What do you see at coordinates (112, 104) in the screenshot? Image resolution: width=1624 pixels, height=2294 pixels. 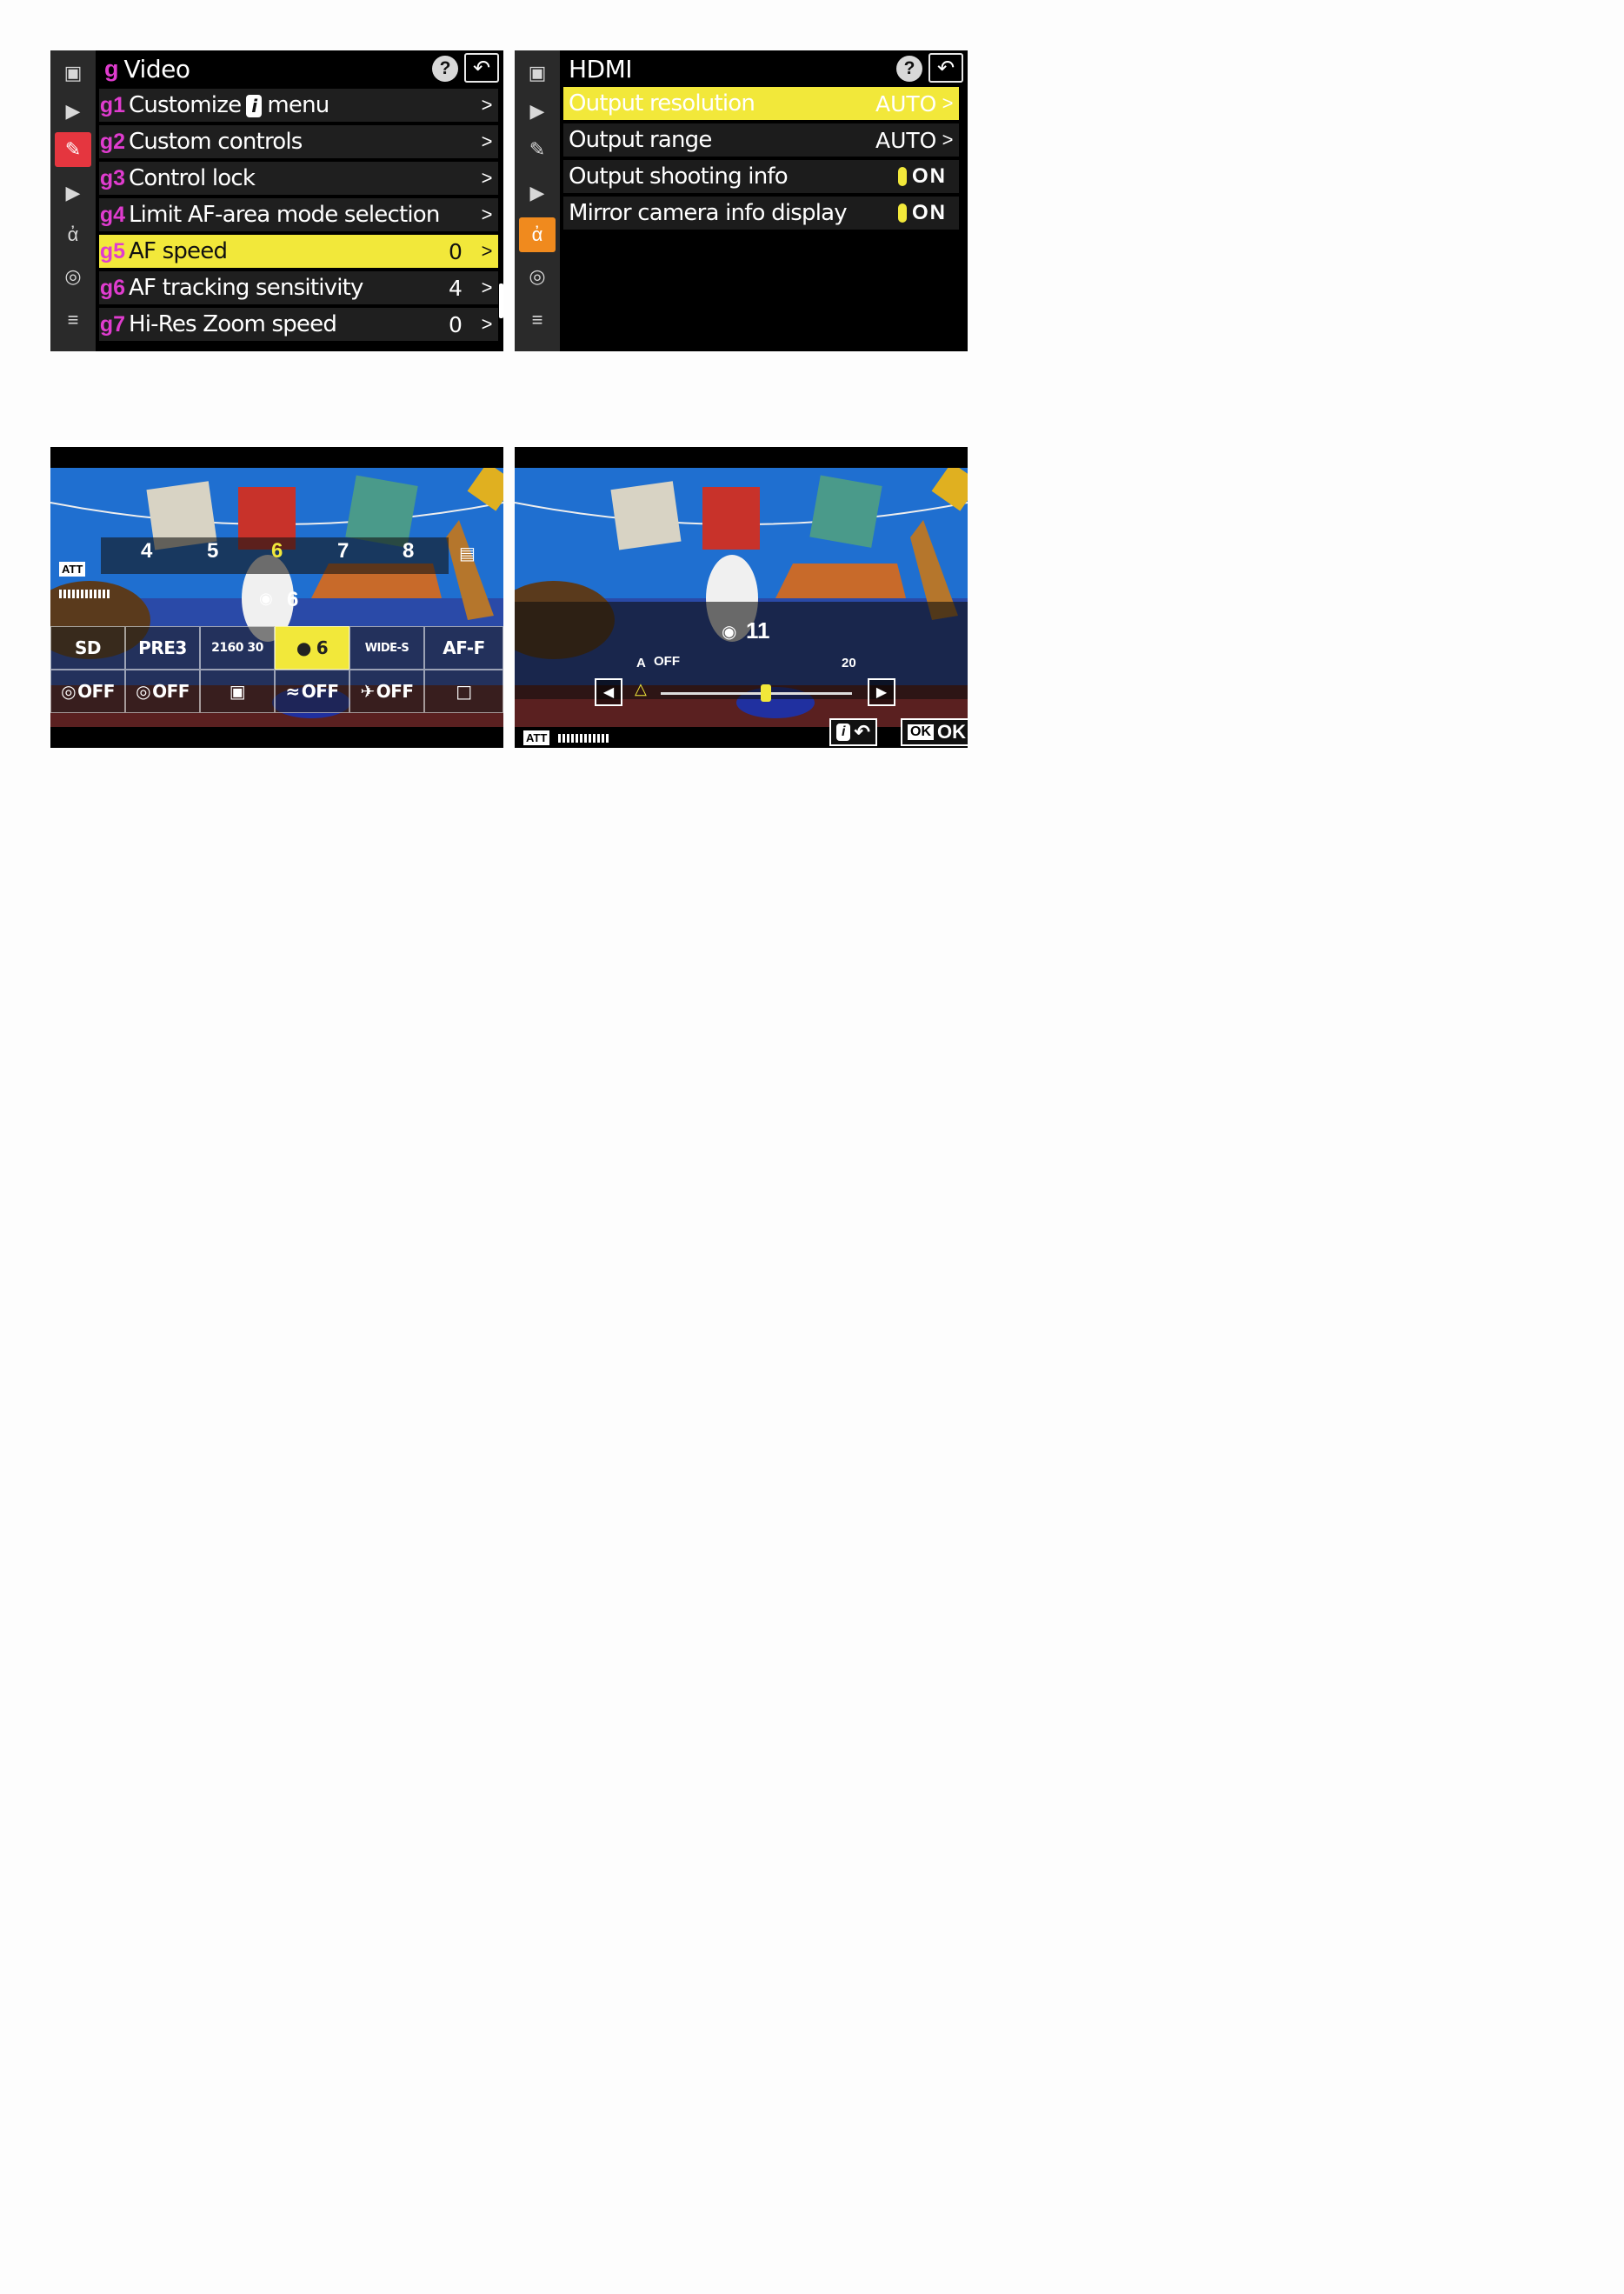 I see `menu-item-code: g1` at bounding box center [112, 104].